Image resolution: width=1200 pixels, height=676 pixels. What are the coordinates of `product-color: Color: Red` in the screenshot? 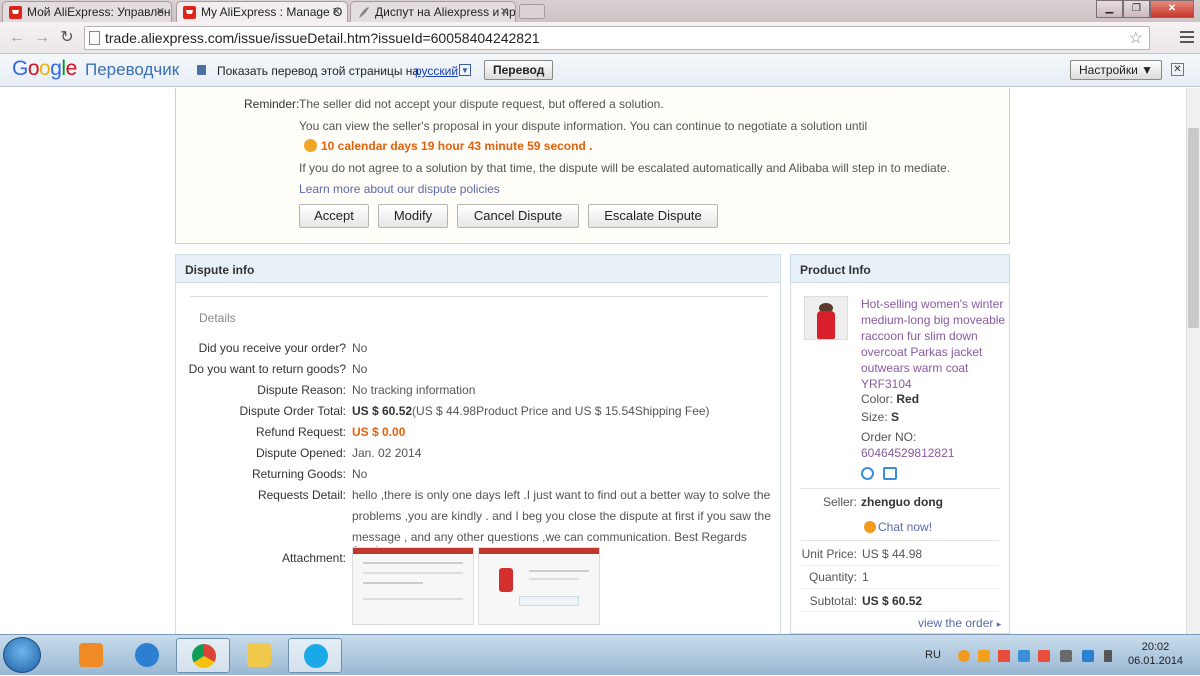 It's located at (890, 399).